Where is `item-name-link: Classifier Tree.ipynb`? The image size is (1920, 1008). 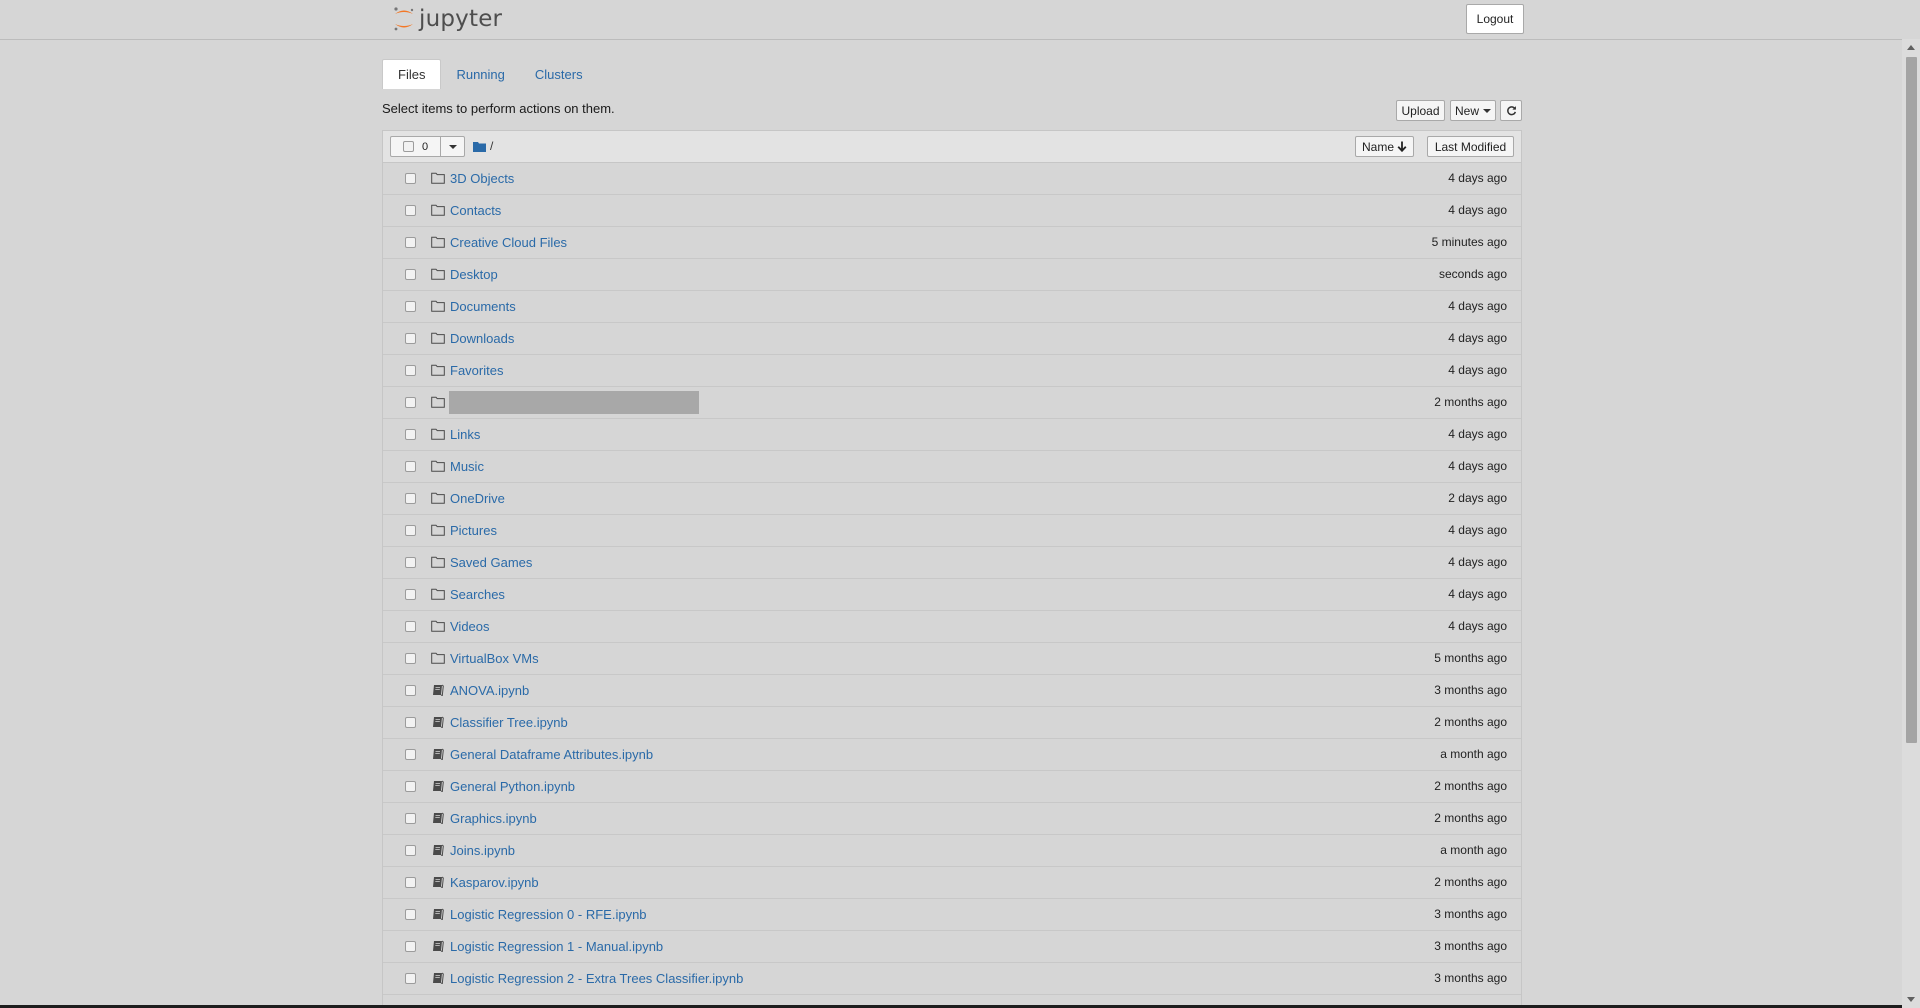
item-name-link: Classifier Tree.ipynb is located at coordinates (509, 722).